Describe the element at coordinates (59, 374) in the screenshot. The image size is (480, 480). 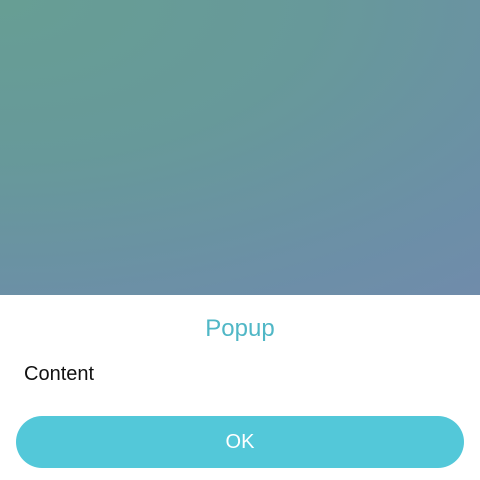
I see `popup-content: Content` at that location.